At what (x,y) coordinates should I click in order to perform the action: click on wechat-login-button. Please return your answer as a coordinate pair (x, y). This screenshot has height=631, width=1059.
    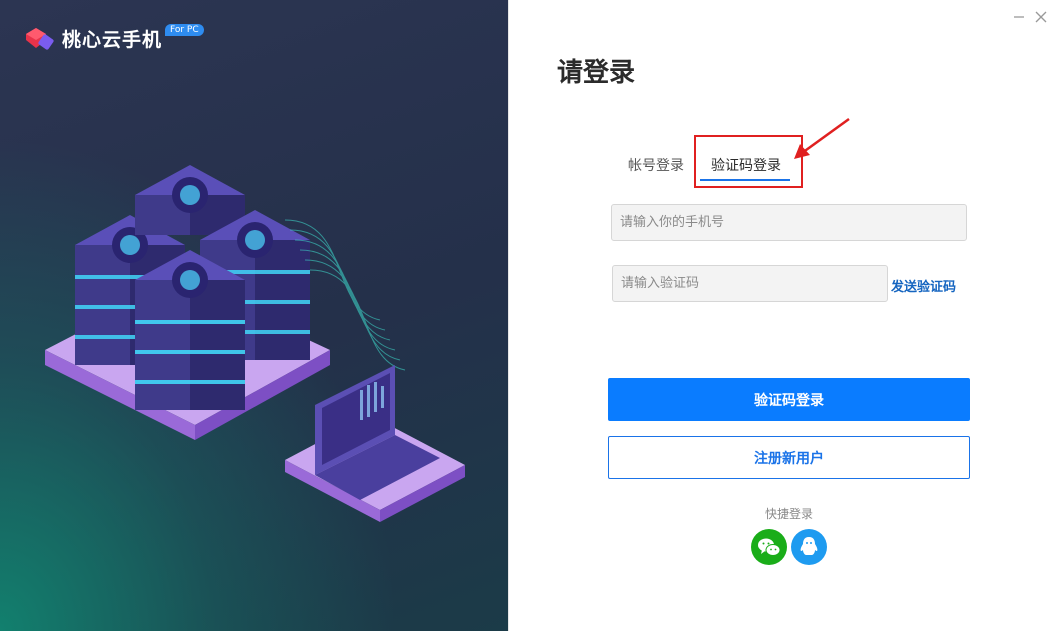
    Looking at the image, I should click on (769, 547).